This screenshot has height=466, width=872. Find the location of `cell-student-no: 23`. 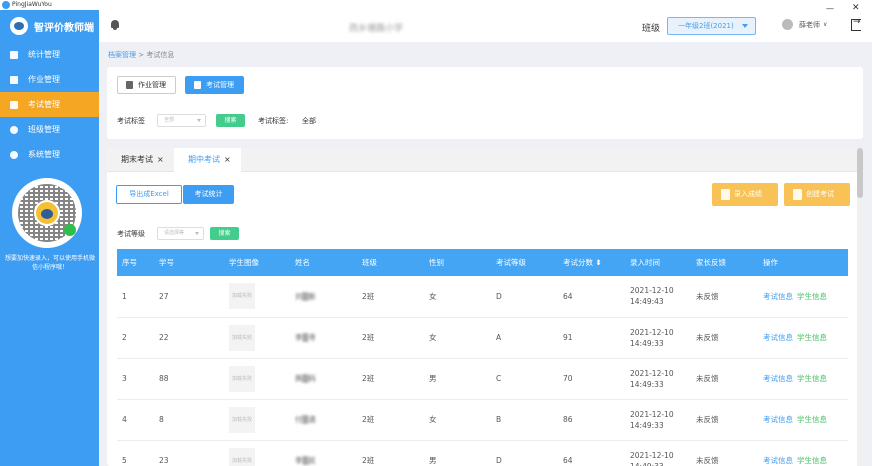

cell-student-no: 23 is located at coordinates (189, 453).